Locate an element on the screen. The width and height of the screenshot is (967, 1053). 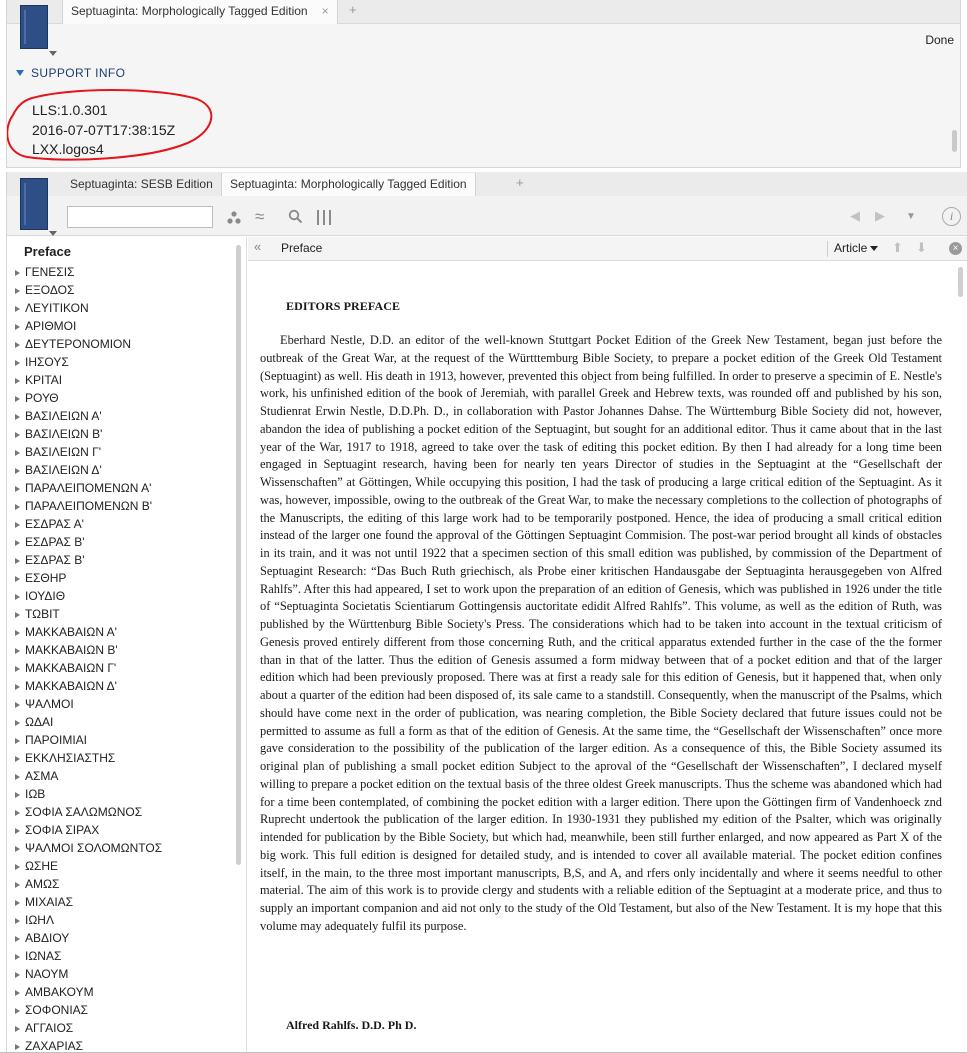
book-cover-icon is located at coordinates (34, 204).